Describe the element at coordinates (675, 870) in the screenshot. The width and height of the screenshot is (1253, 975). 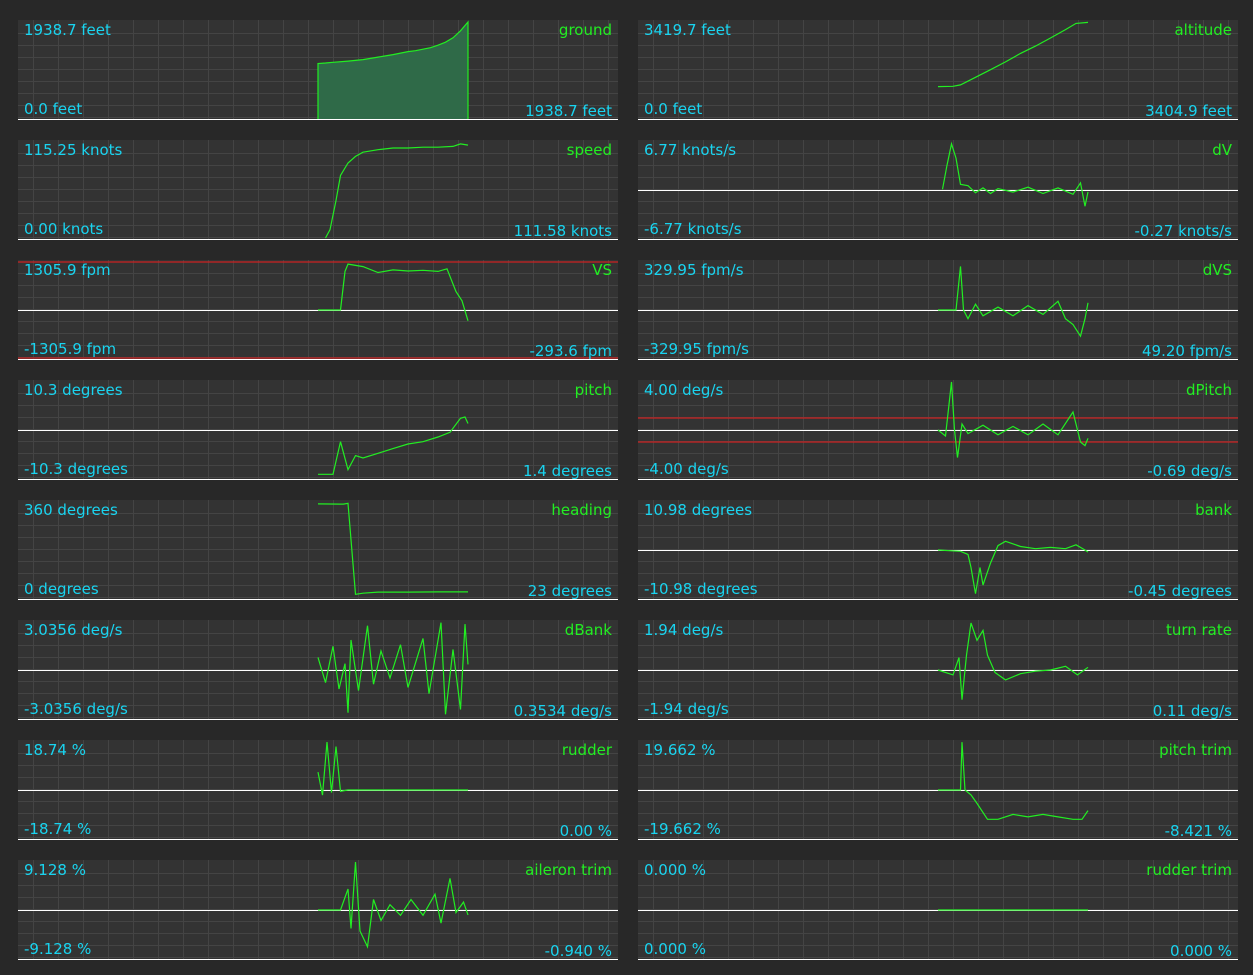
I see `max-value-label: 0.000 %` at that location.